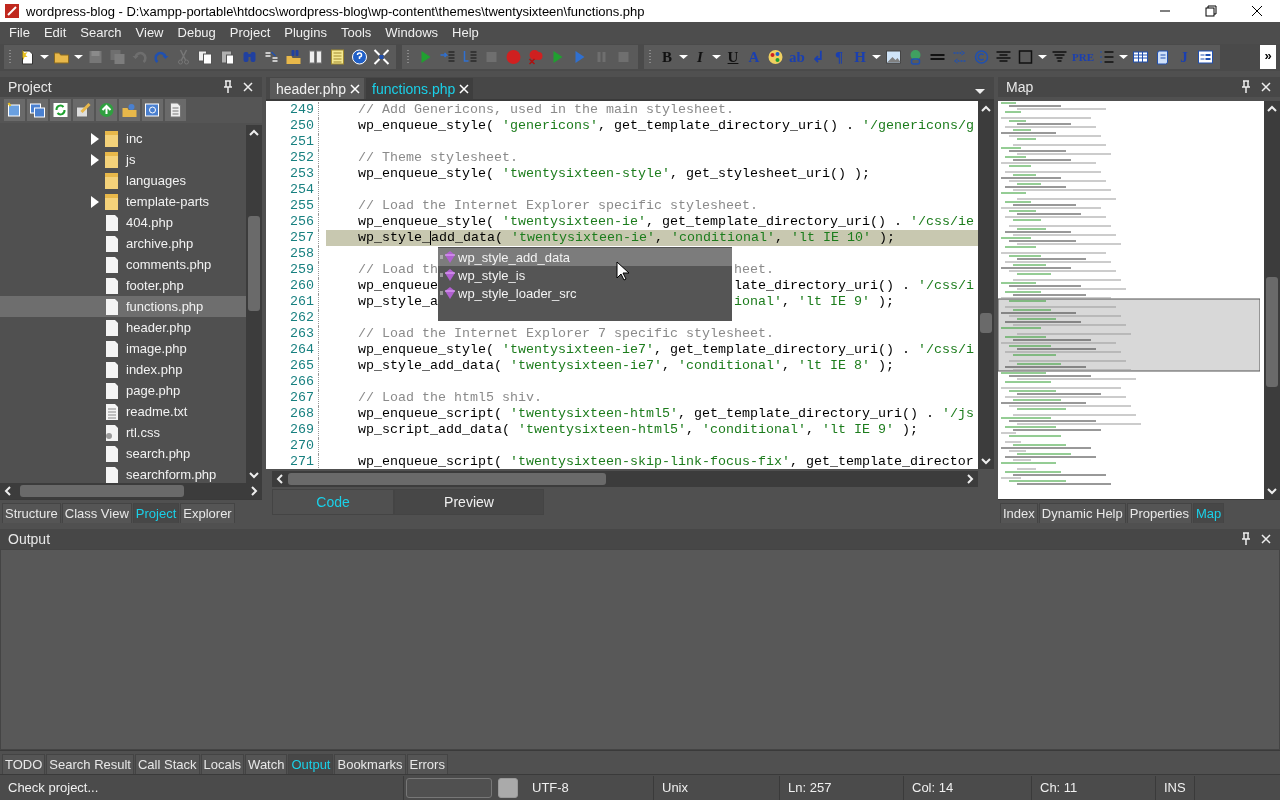 Image resolution: width=1280 pixels, height=800 pixels. What do you see at coordinates (123, 160) in the screenshot?
I see `tree-item: js` at bounding box center [123, 160].